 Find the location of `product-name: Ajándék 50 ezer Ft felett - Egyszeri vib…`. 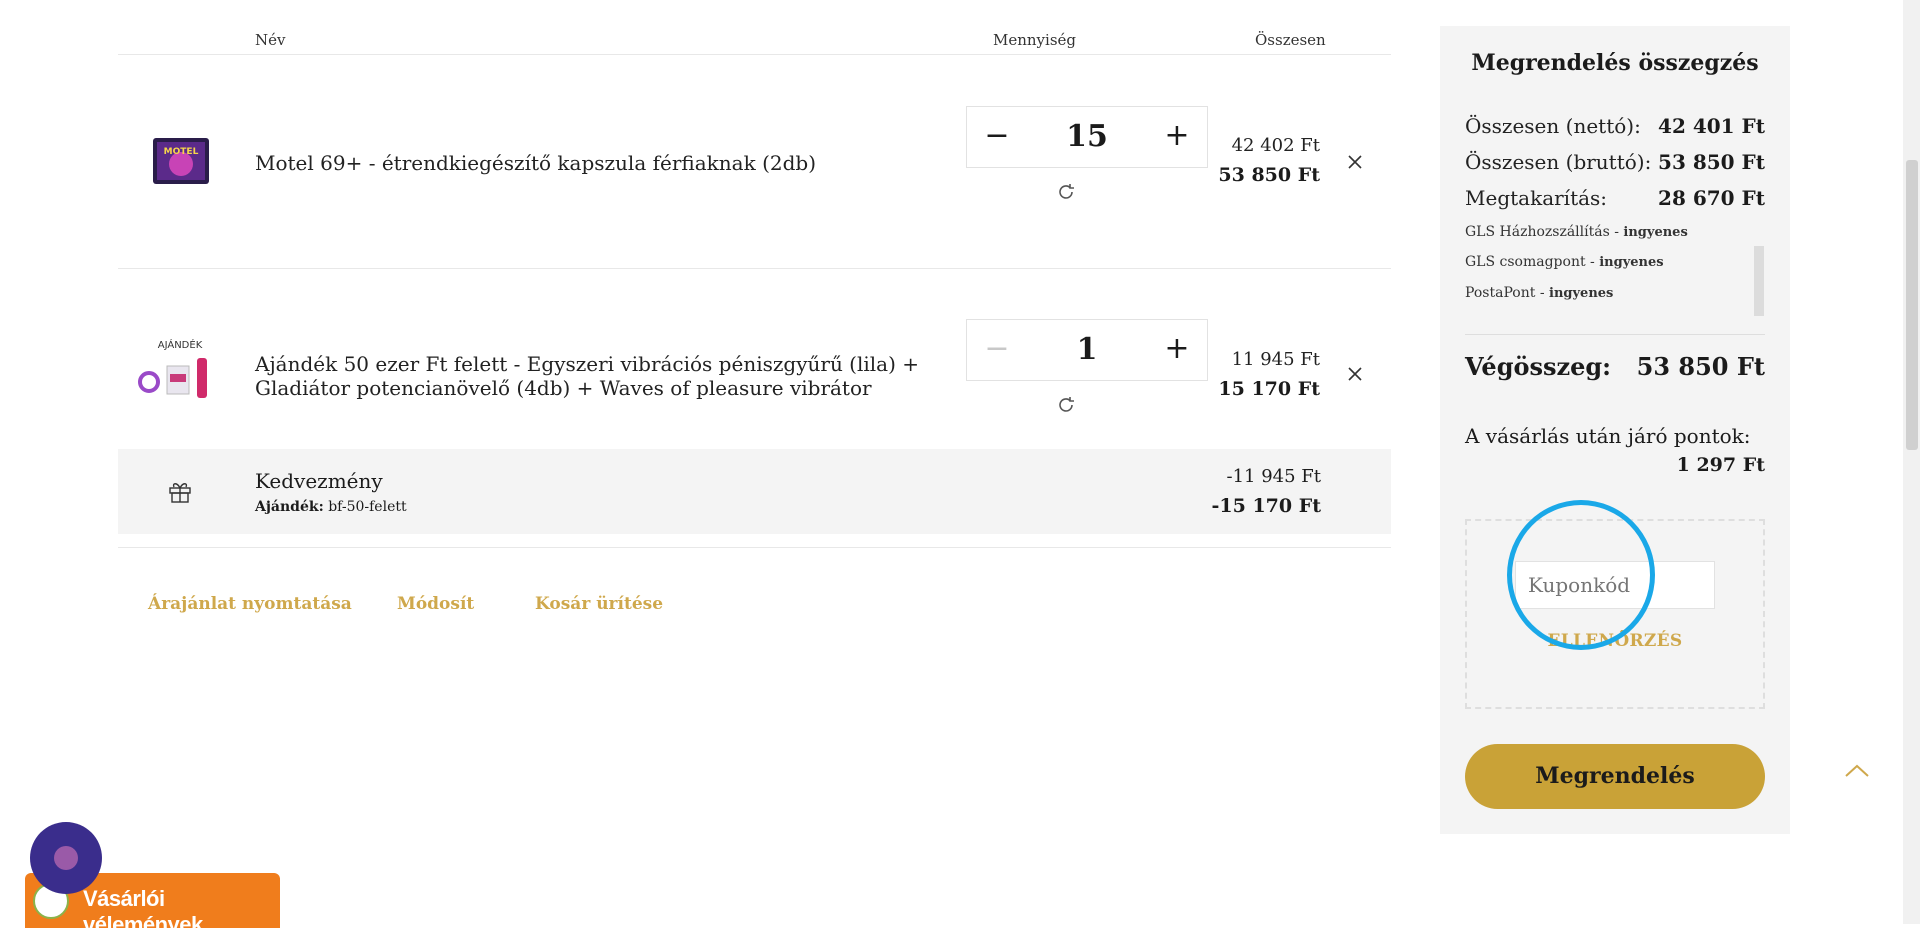

product-name: Ajándék 50 ezer Ft felett - Egyszeri vib… is located at coordinates (587, 376).